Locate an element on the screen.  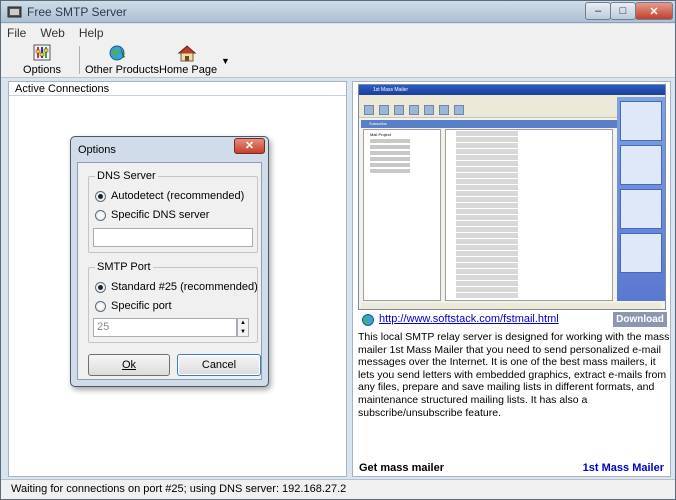
home-icon is located at coordinates (187, 53).